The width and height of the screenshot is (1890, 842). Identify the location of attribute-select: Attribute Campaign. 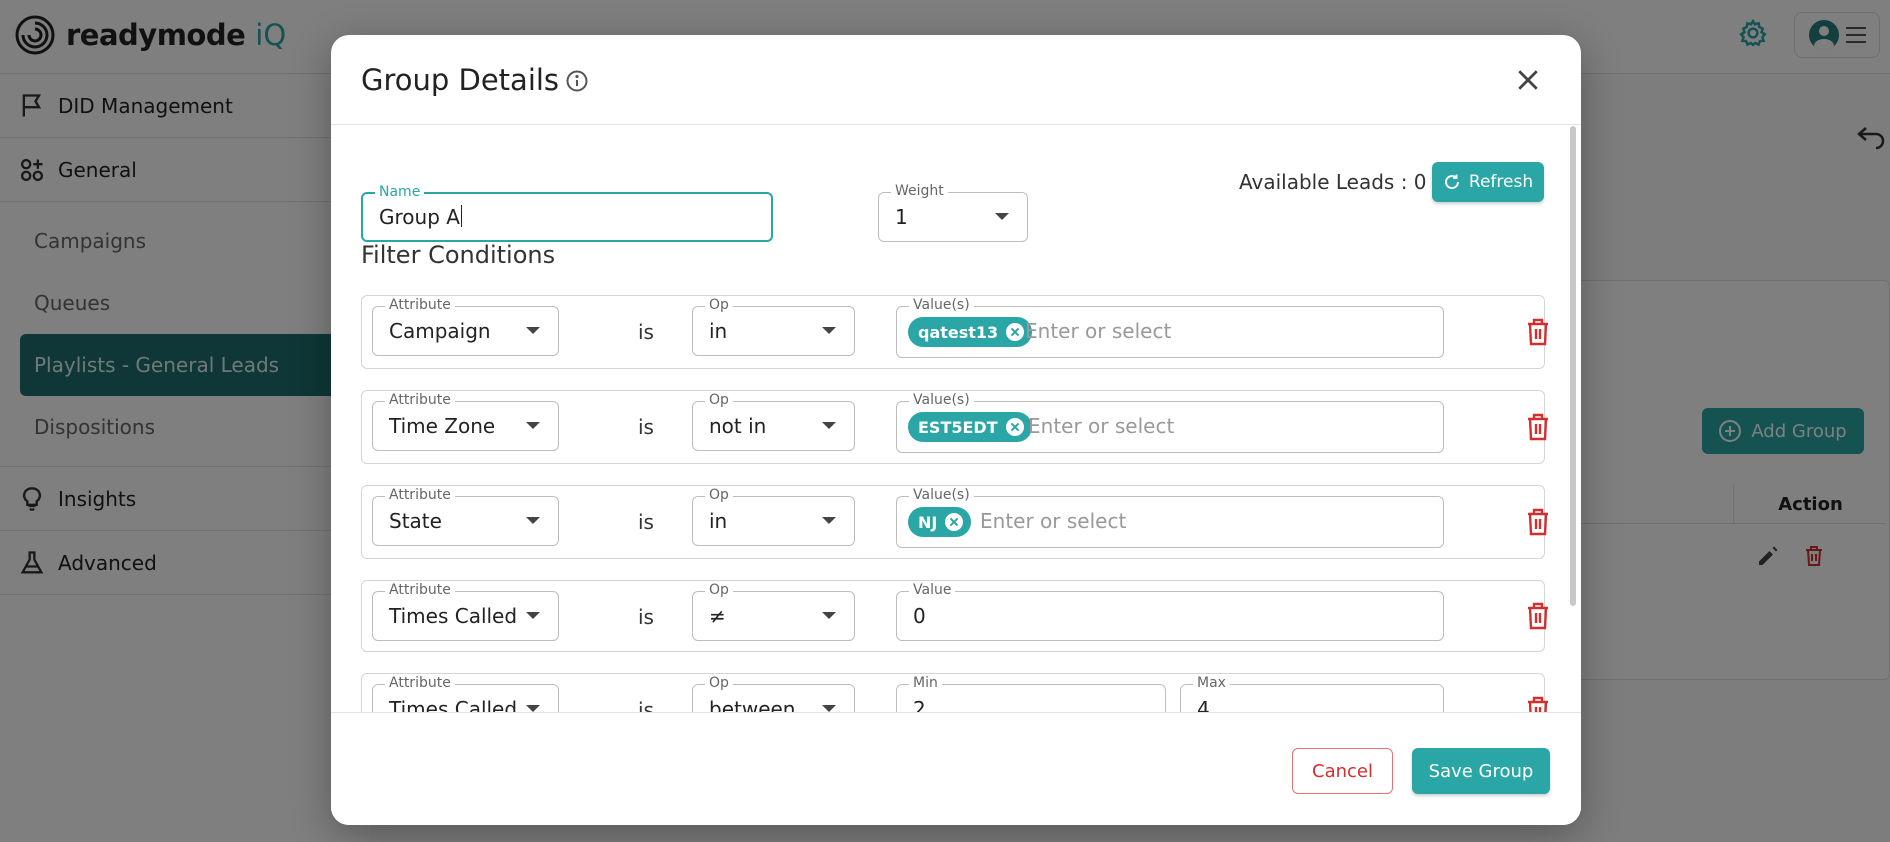
(465, 326).